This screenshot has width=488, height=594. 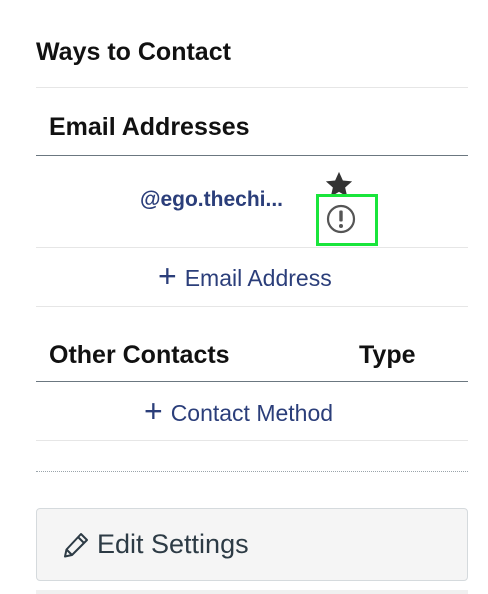 I want to click on pencil-icon, so click(x=76, y=544).